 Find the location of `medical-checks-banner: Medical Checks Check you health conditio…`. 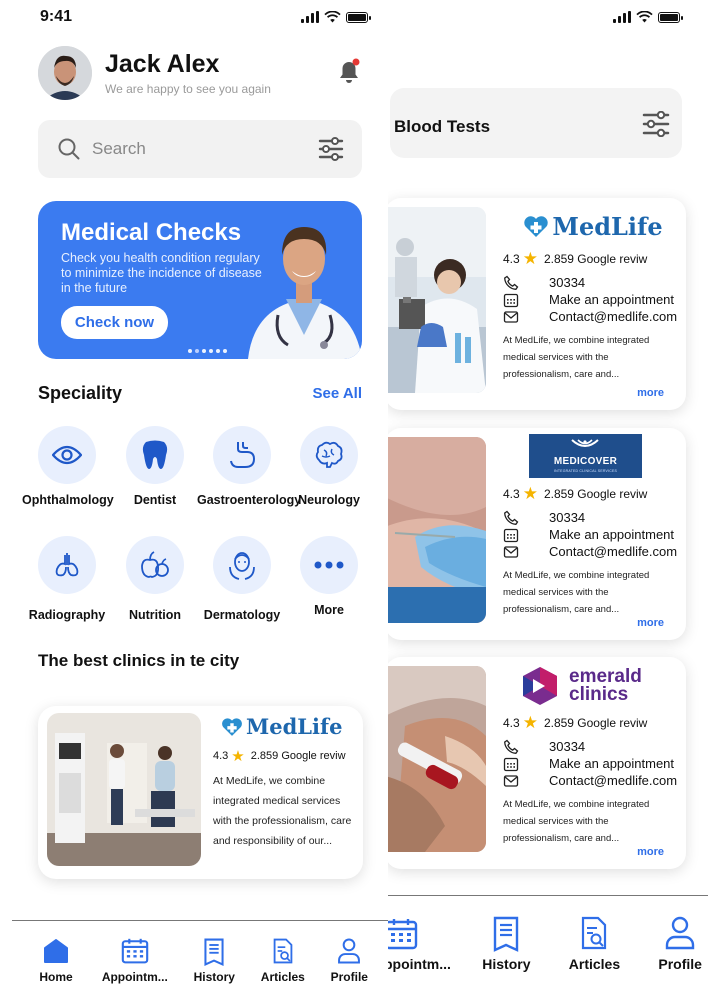

medical-checks-banner: Medical Checks Check you health conditio… is located at coordinates (200, 280).